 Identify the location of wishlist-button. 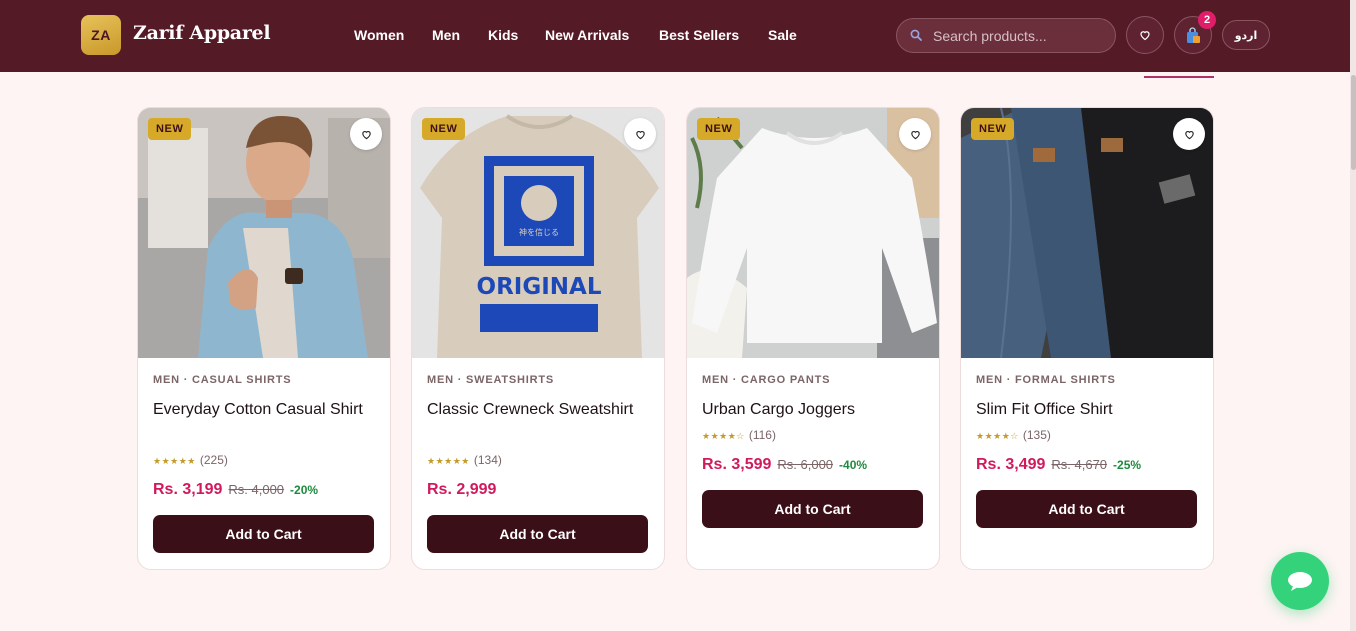
(1145, 35).